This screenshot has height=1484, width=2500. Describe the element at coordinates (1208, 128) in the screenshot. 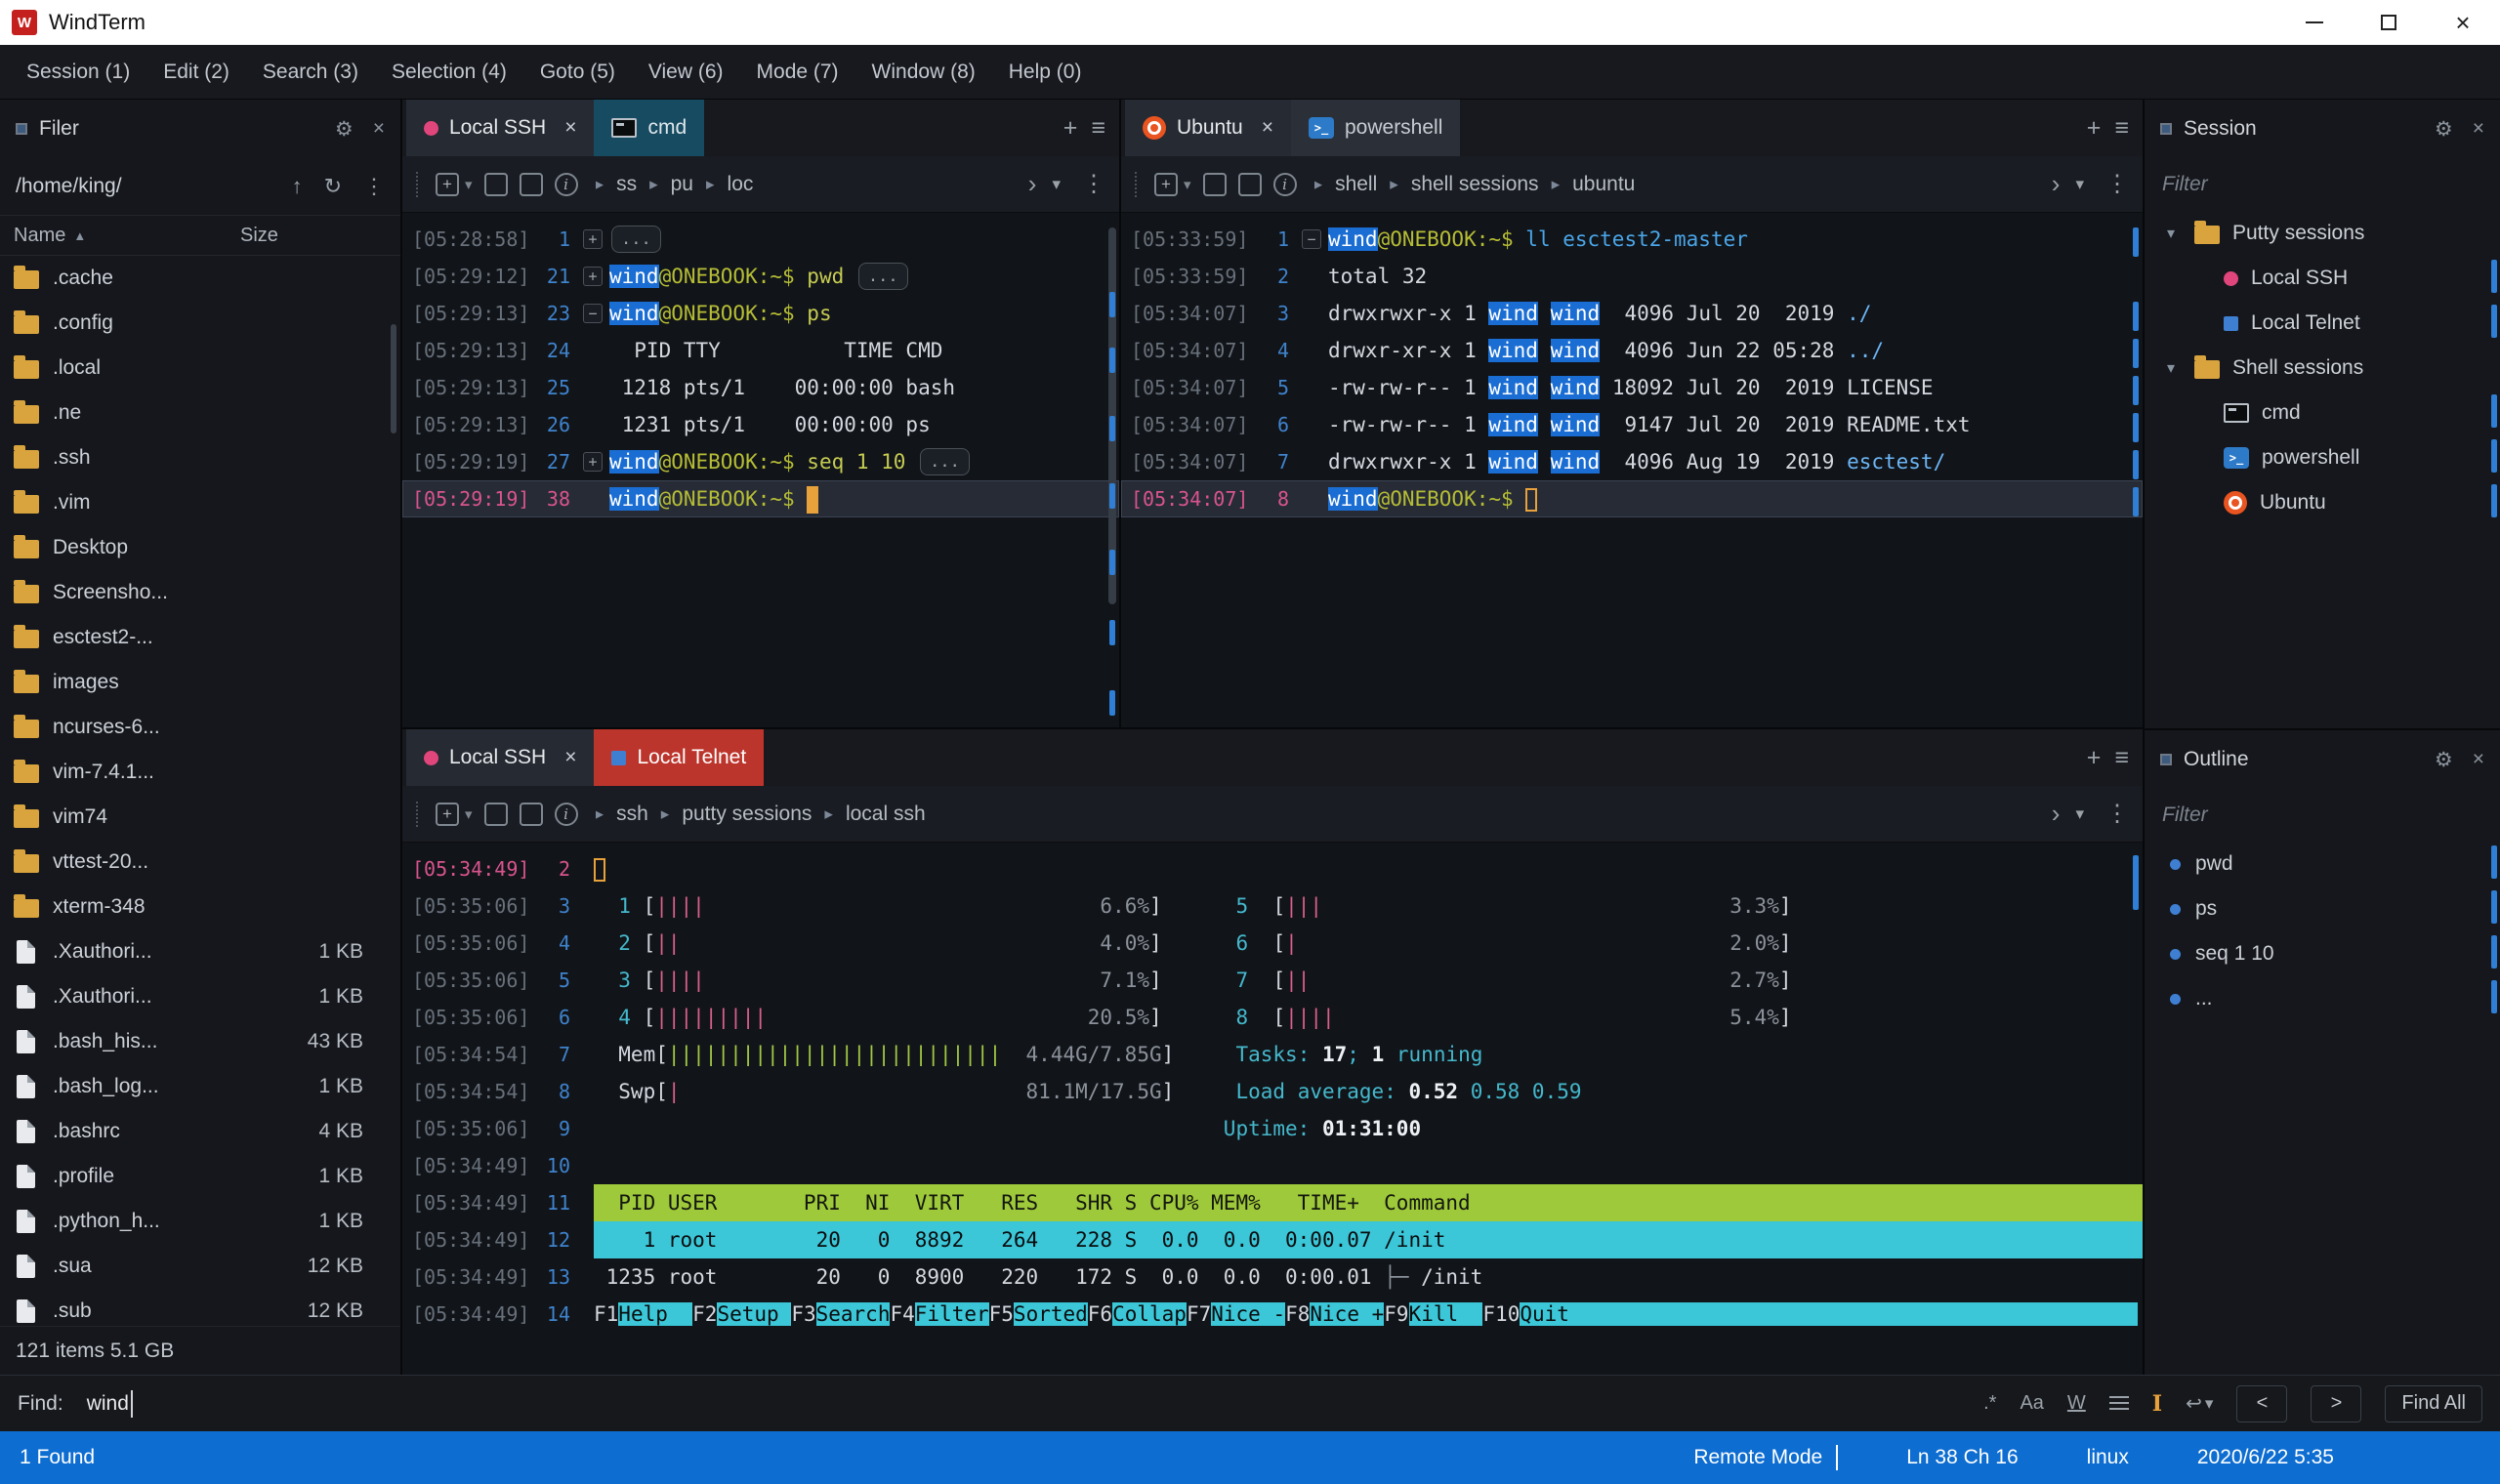

I see `tab-ubuntu: Ubuntu ×` at that location.